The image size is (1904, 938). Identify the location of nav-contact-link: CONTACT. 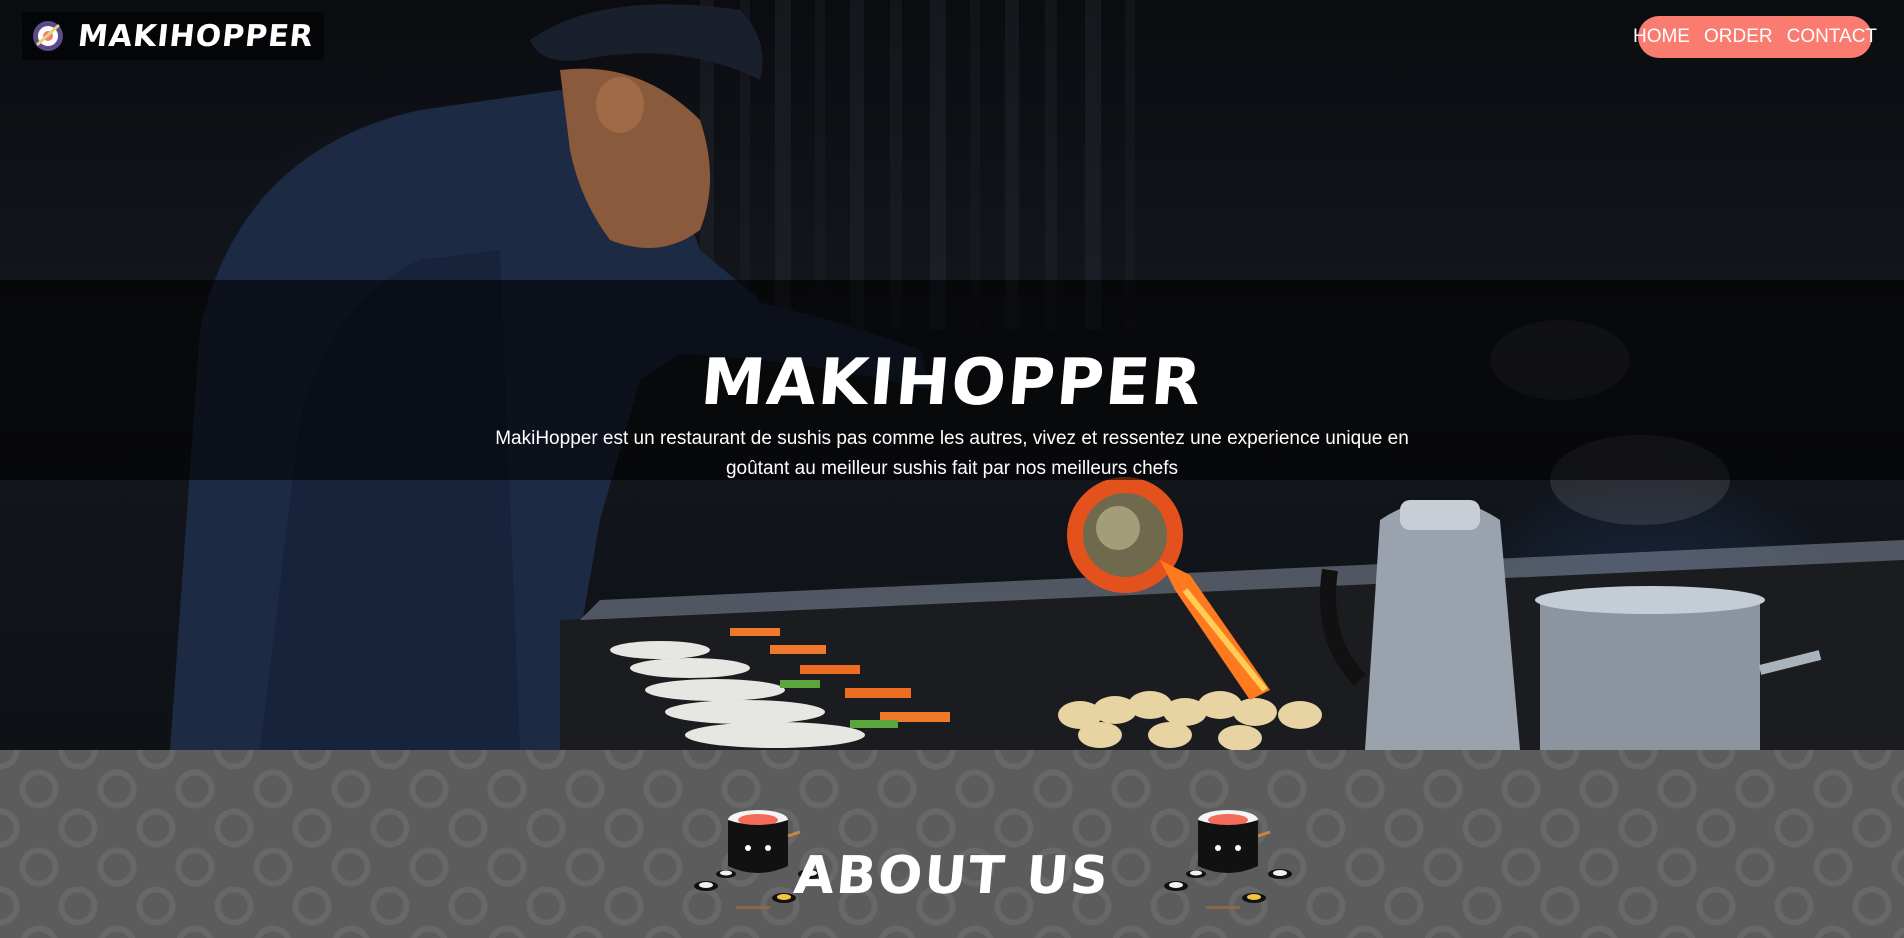
(1832, 37).